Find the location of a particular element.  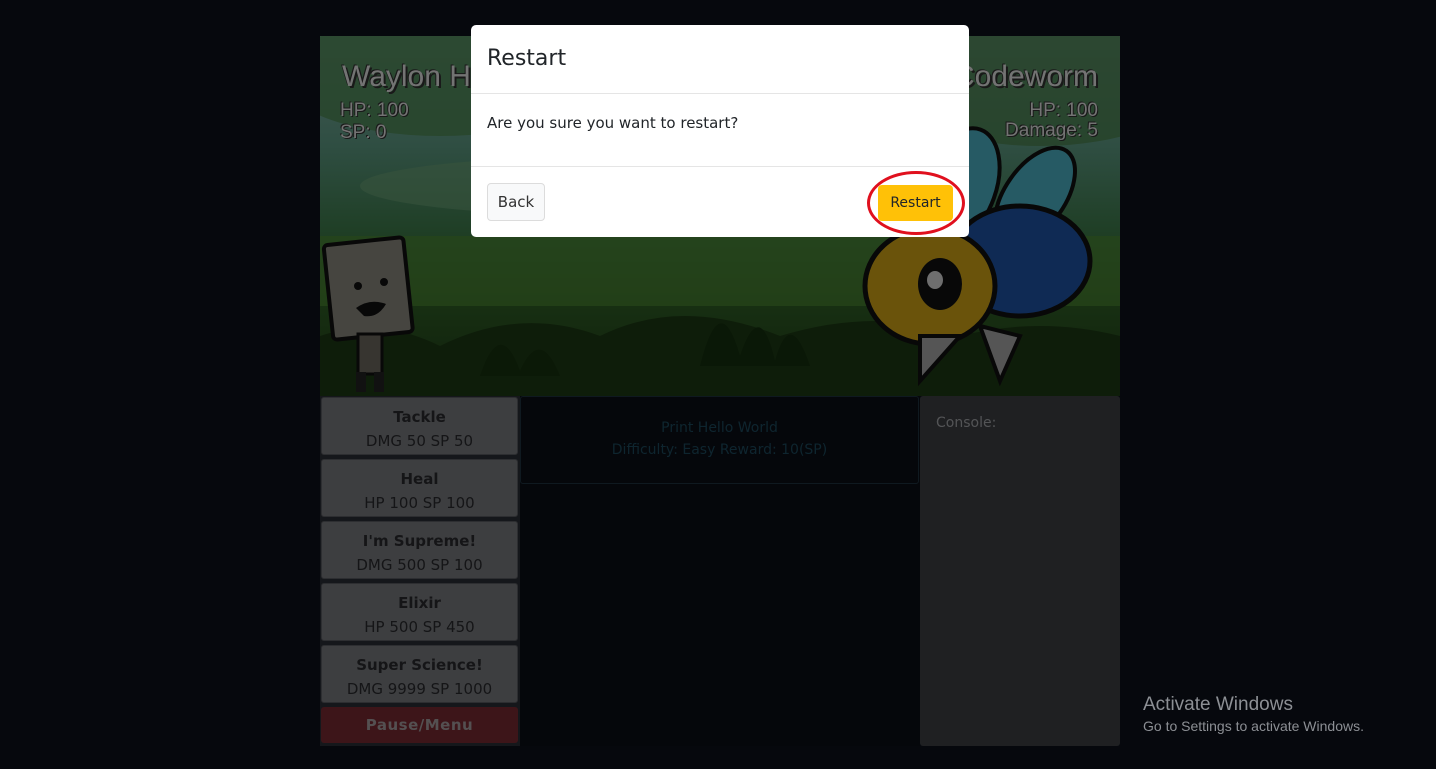

activate-windows-subtitle: Go to Settings to activate Windows. is located at coordinates (1253, 726).